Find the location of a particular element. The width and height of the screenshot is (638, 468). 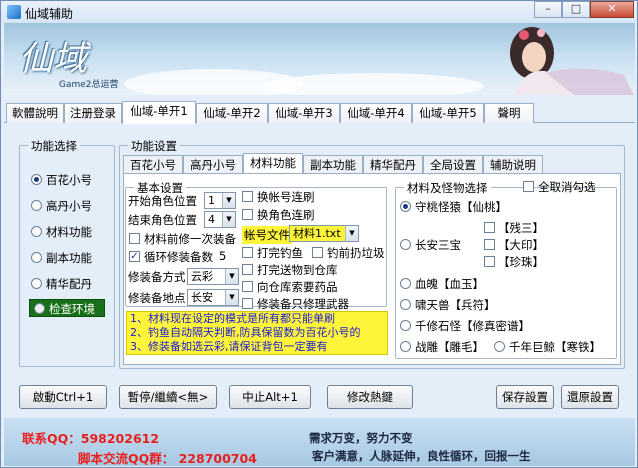

repair-weapon-checkbox is located at coordinates (247, 303).